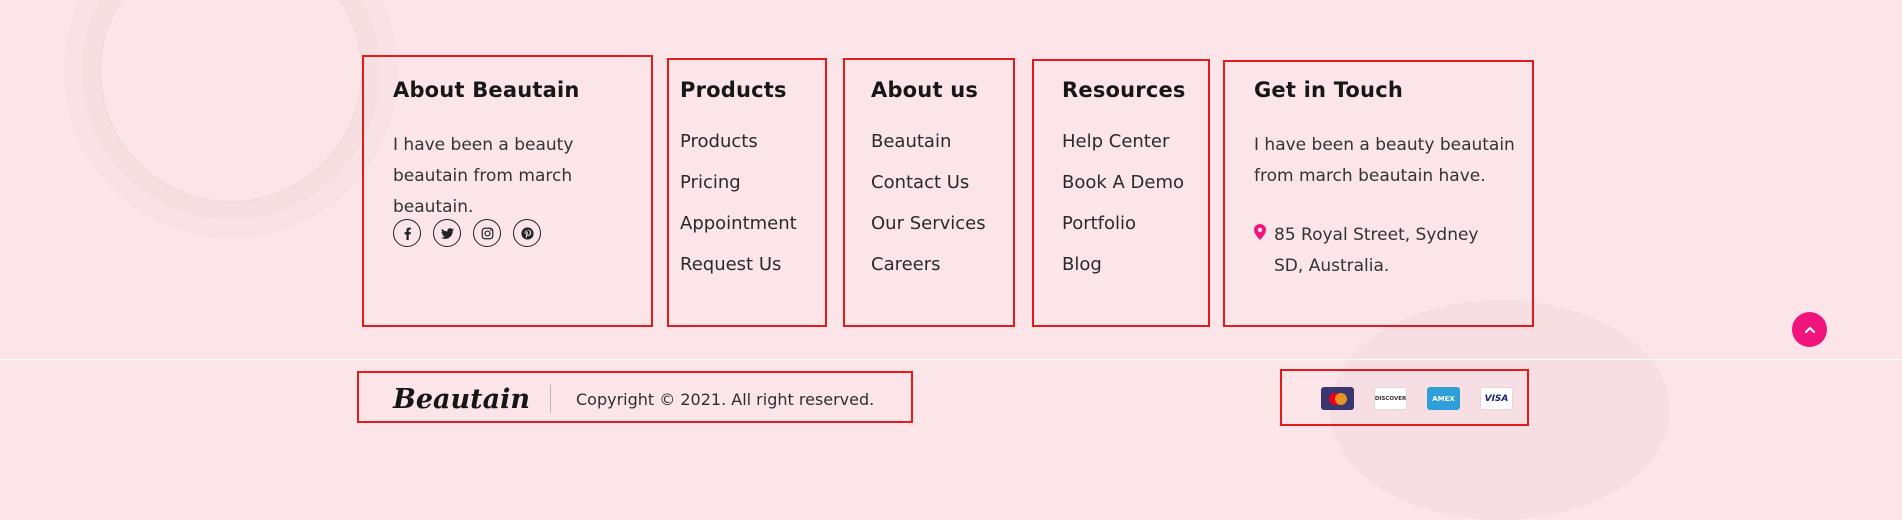  What do you see at coordinates (929, 192) in the screenshot?
I see `highlight-box-about-us` at bounding box center [929, 192].